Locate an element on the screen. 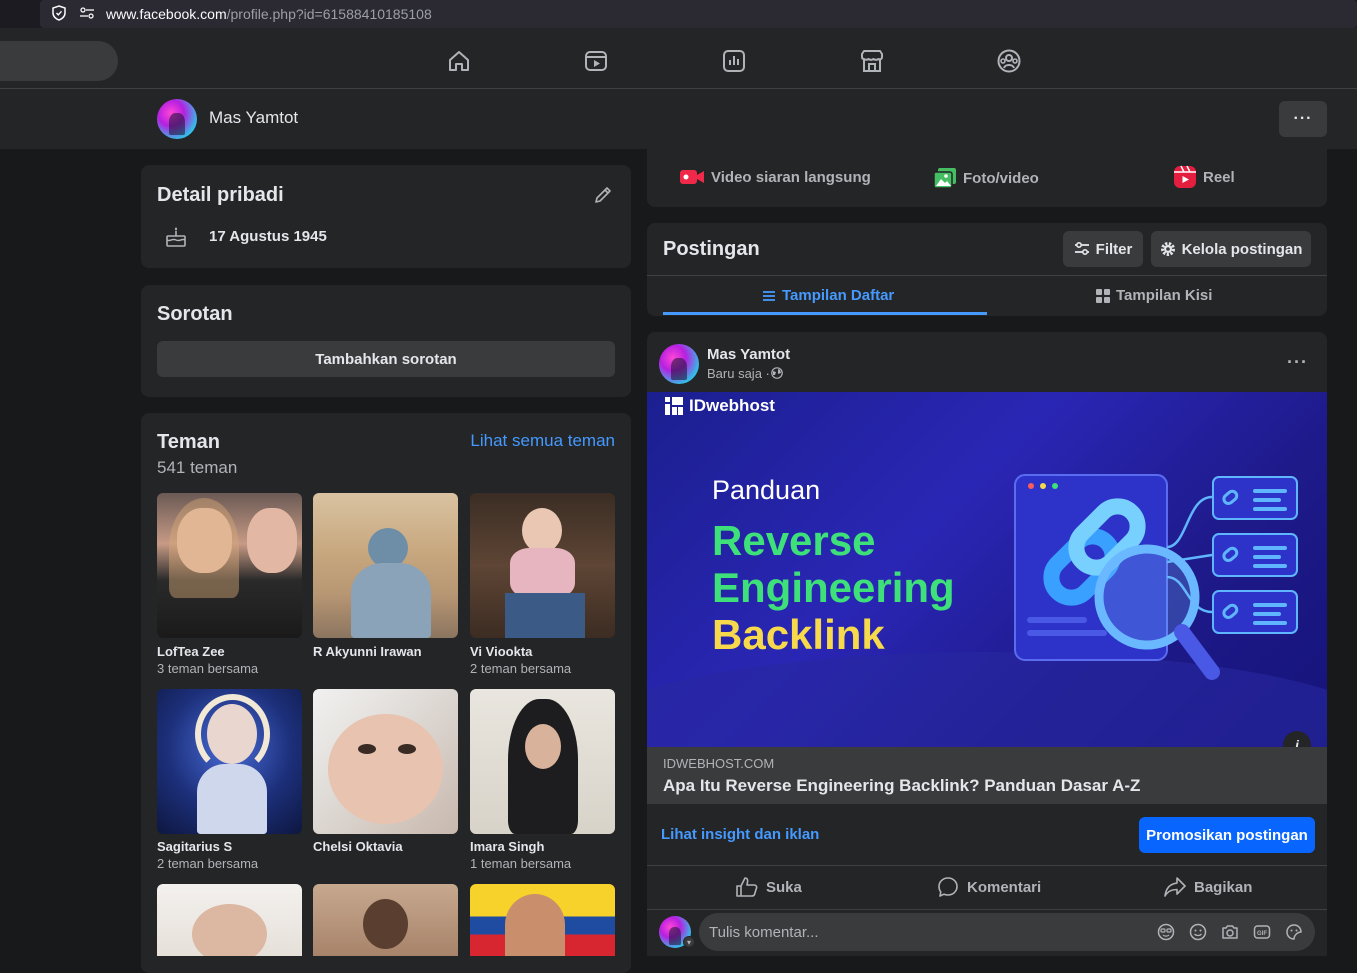 The image size is (1357, 973). edit-pencil-icon is located at coordinates (603, 195).